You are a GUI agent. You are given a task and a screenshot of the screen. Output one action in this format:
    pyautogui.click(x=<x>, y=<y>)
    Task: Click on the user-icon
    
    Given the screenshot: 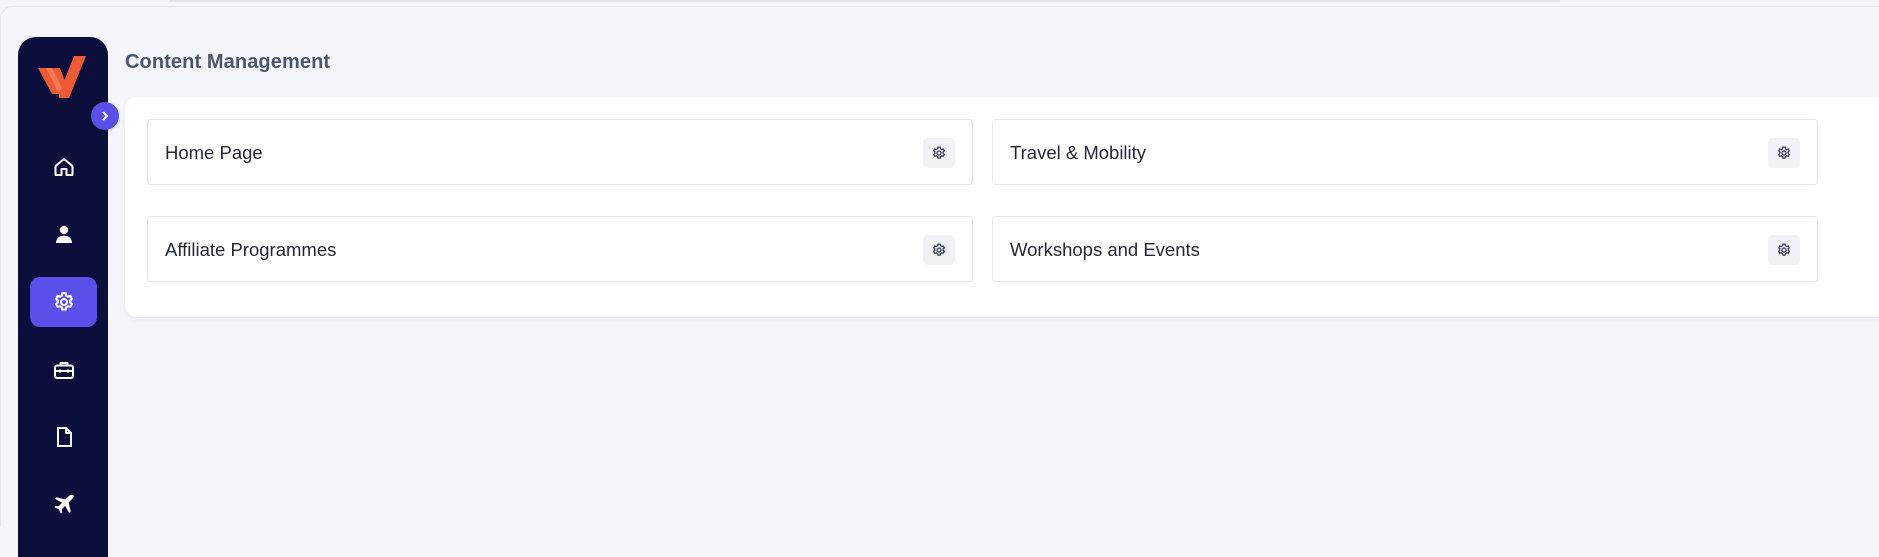 What is the action you would take?
    pyautogui.click(x=63, y=234)
    